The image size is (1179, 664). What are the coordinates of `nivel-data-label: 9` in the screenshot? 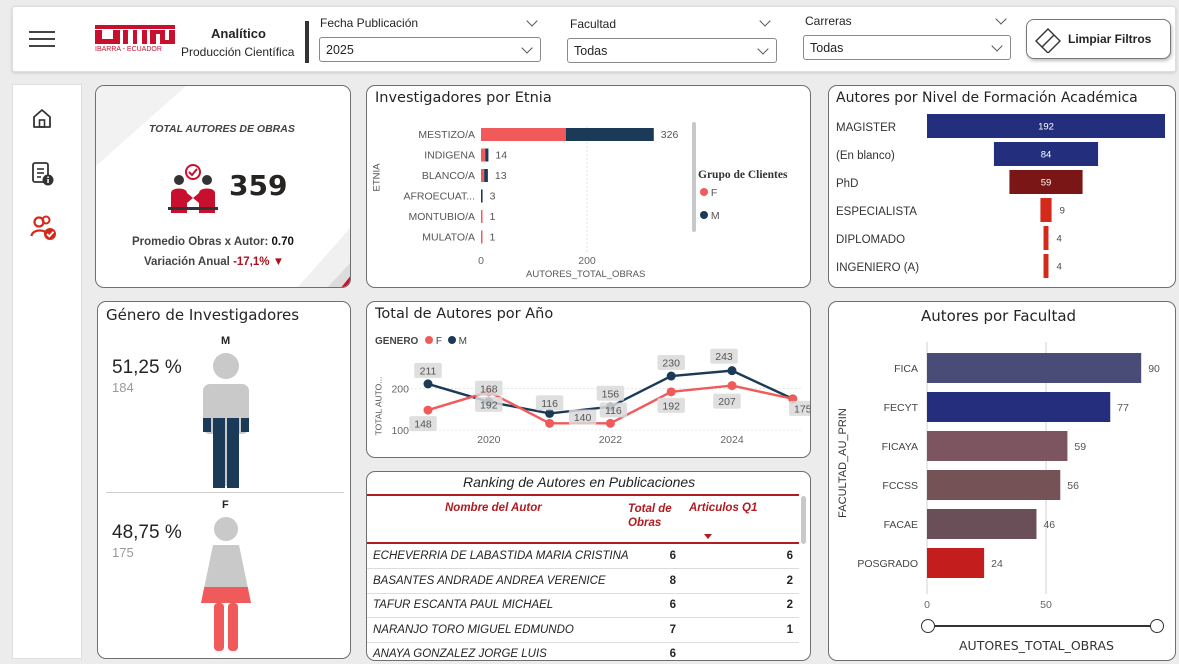 It's located at (1062, 211).